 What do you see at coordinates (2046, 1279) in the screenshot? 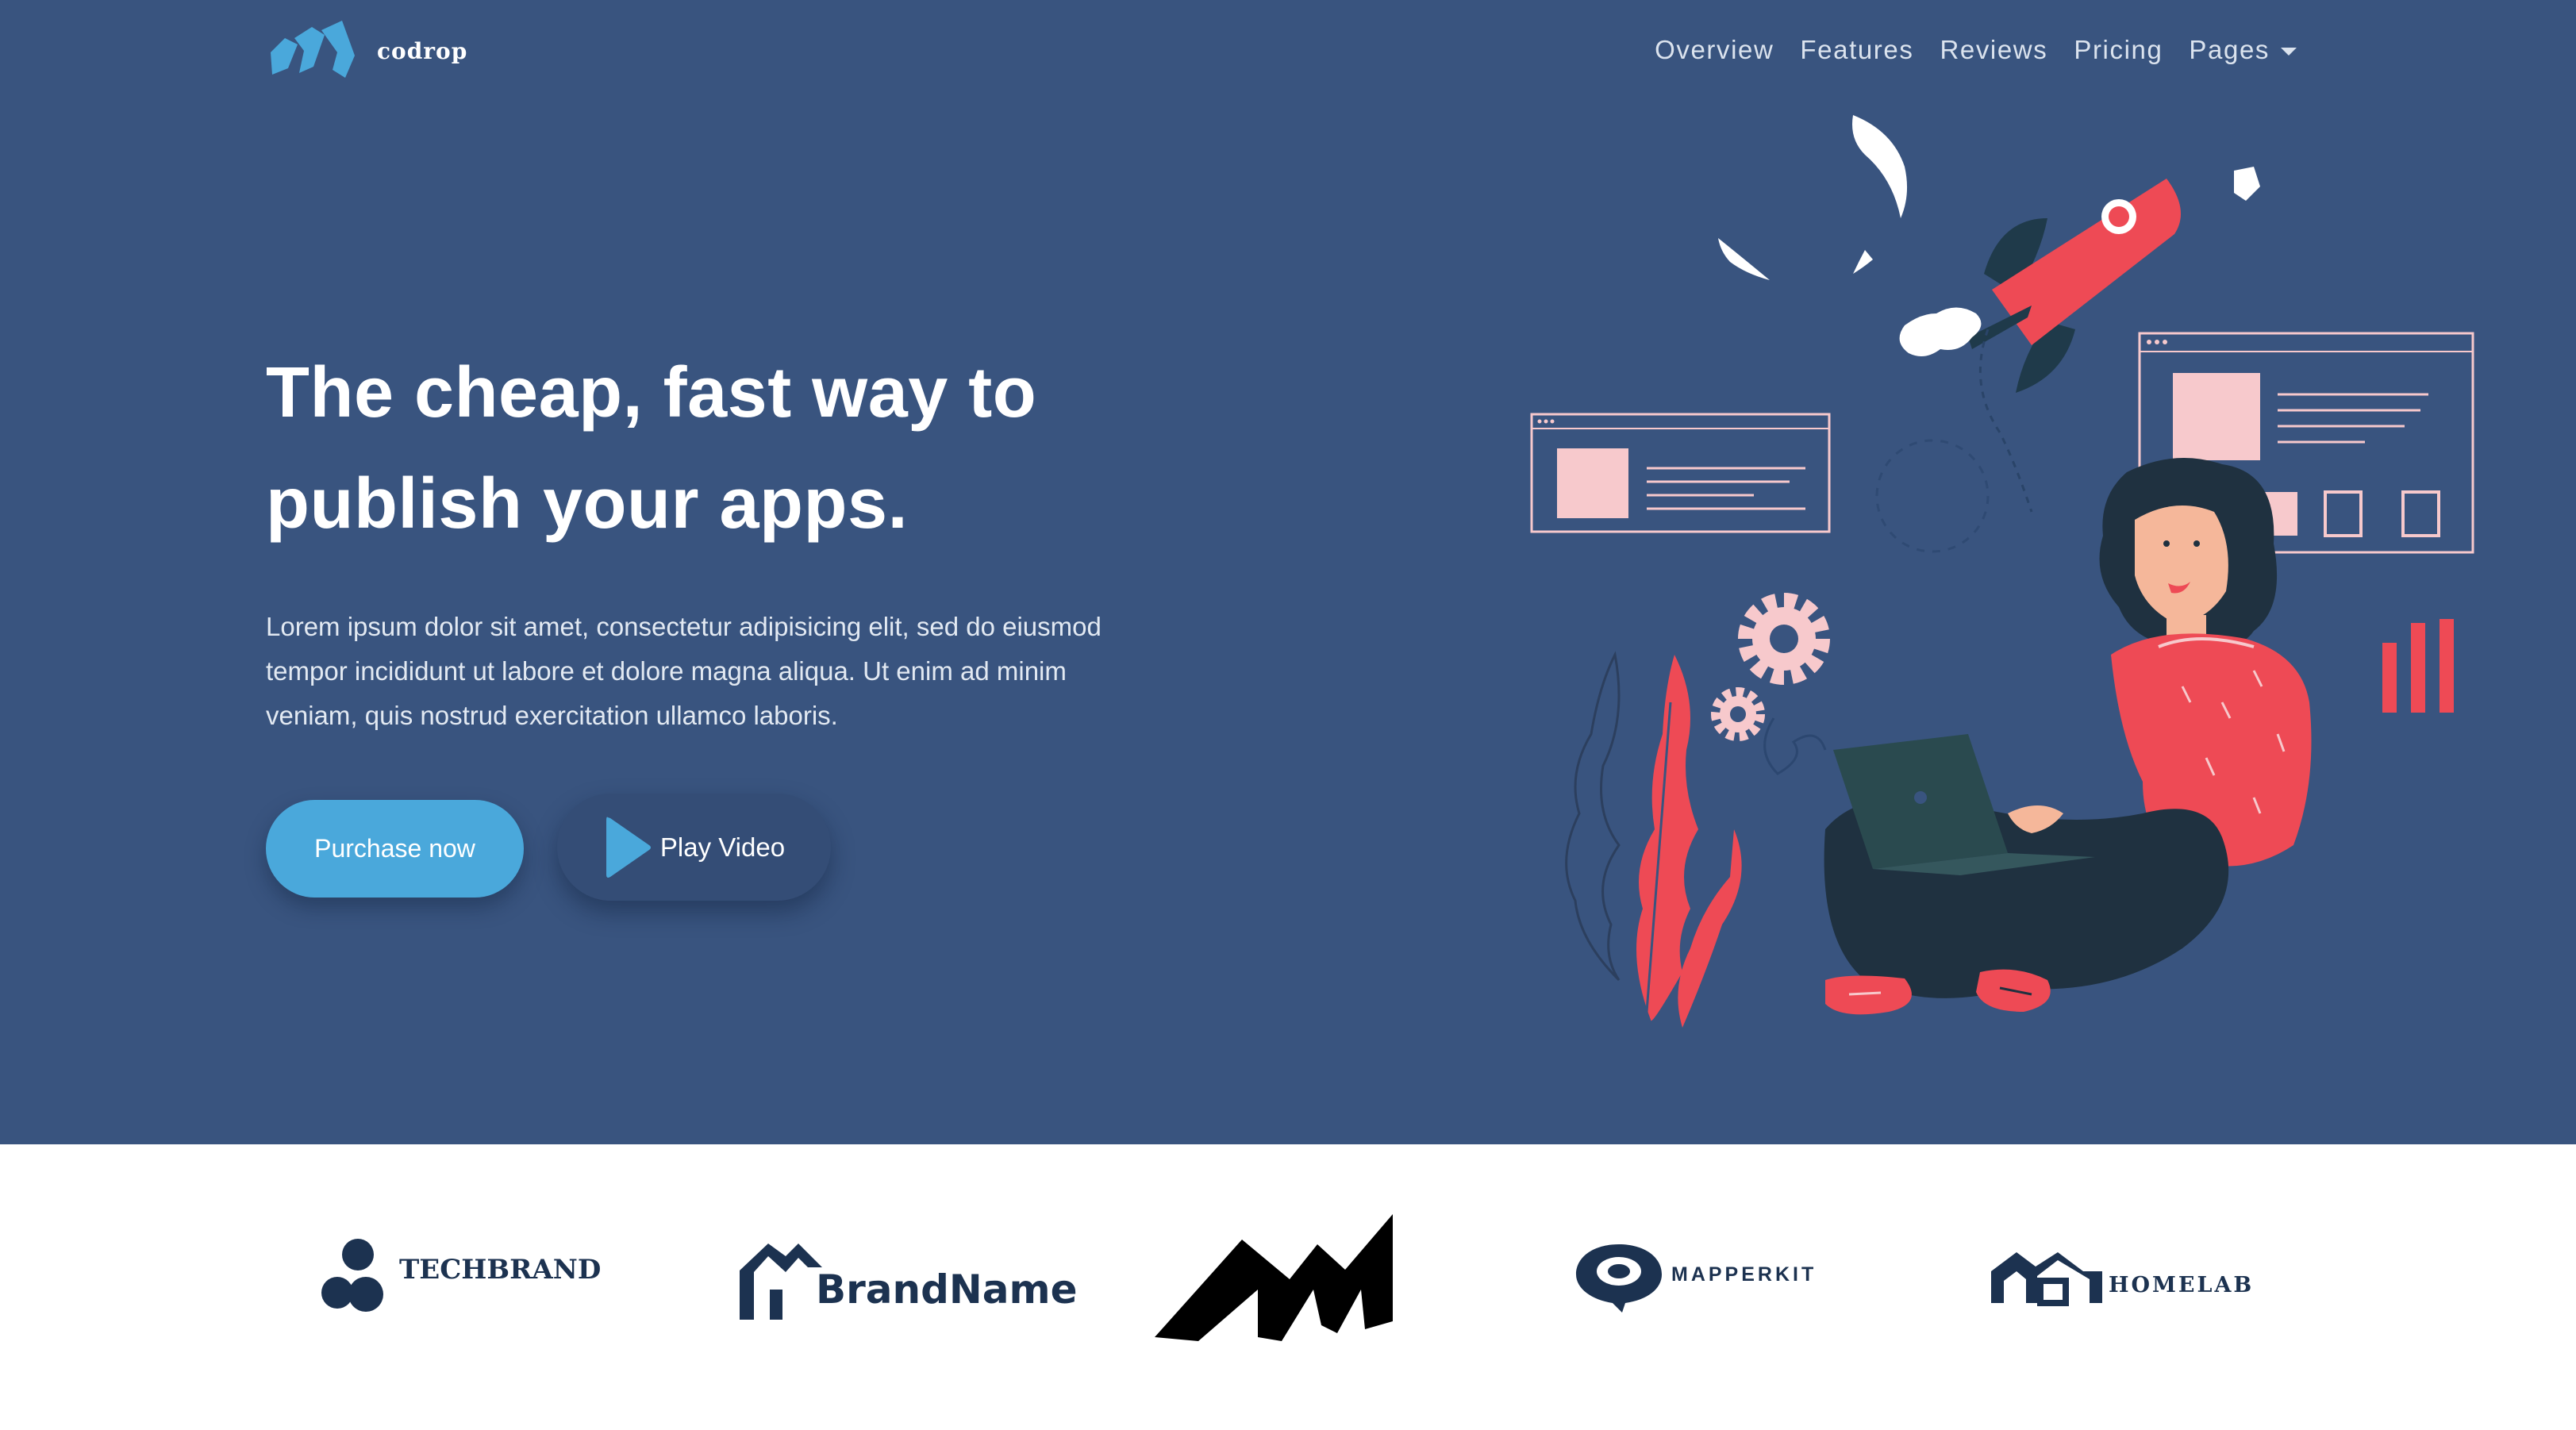
I see `homelab-house-icon` at bounding box center [2046, 1279].